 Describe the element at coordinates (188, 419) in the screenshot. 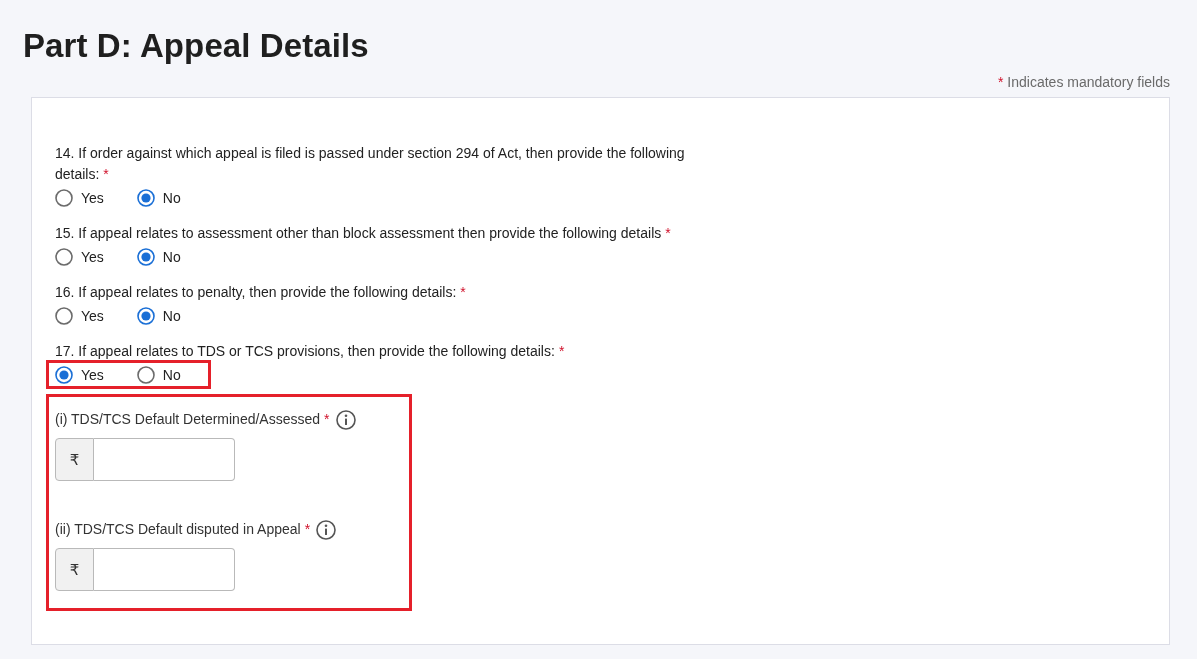

I see `field-label: (i) TDS/TCS Default Determined/Assessed` at that location.